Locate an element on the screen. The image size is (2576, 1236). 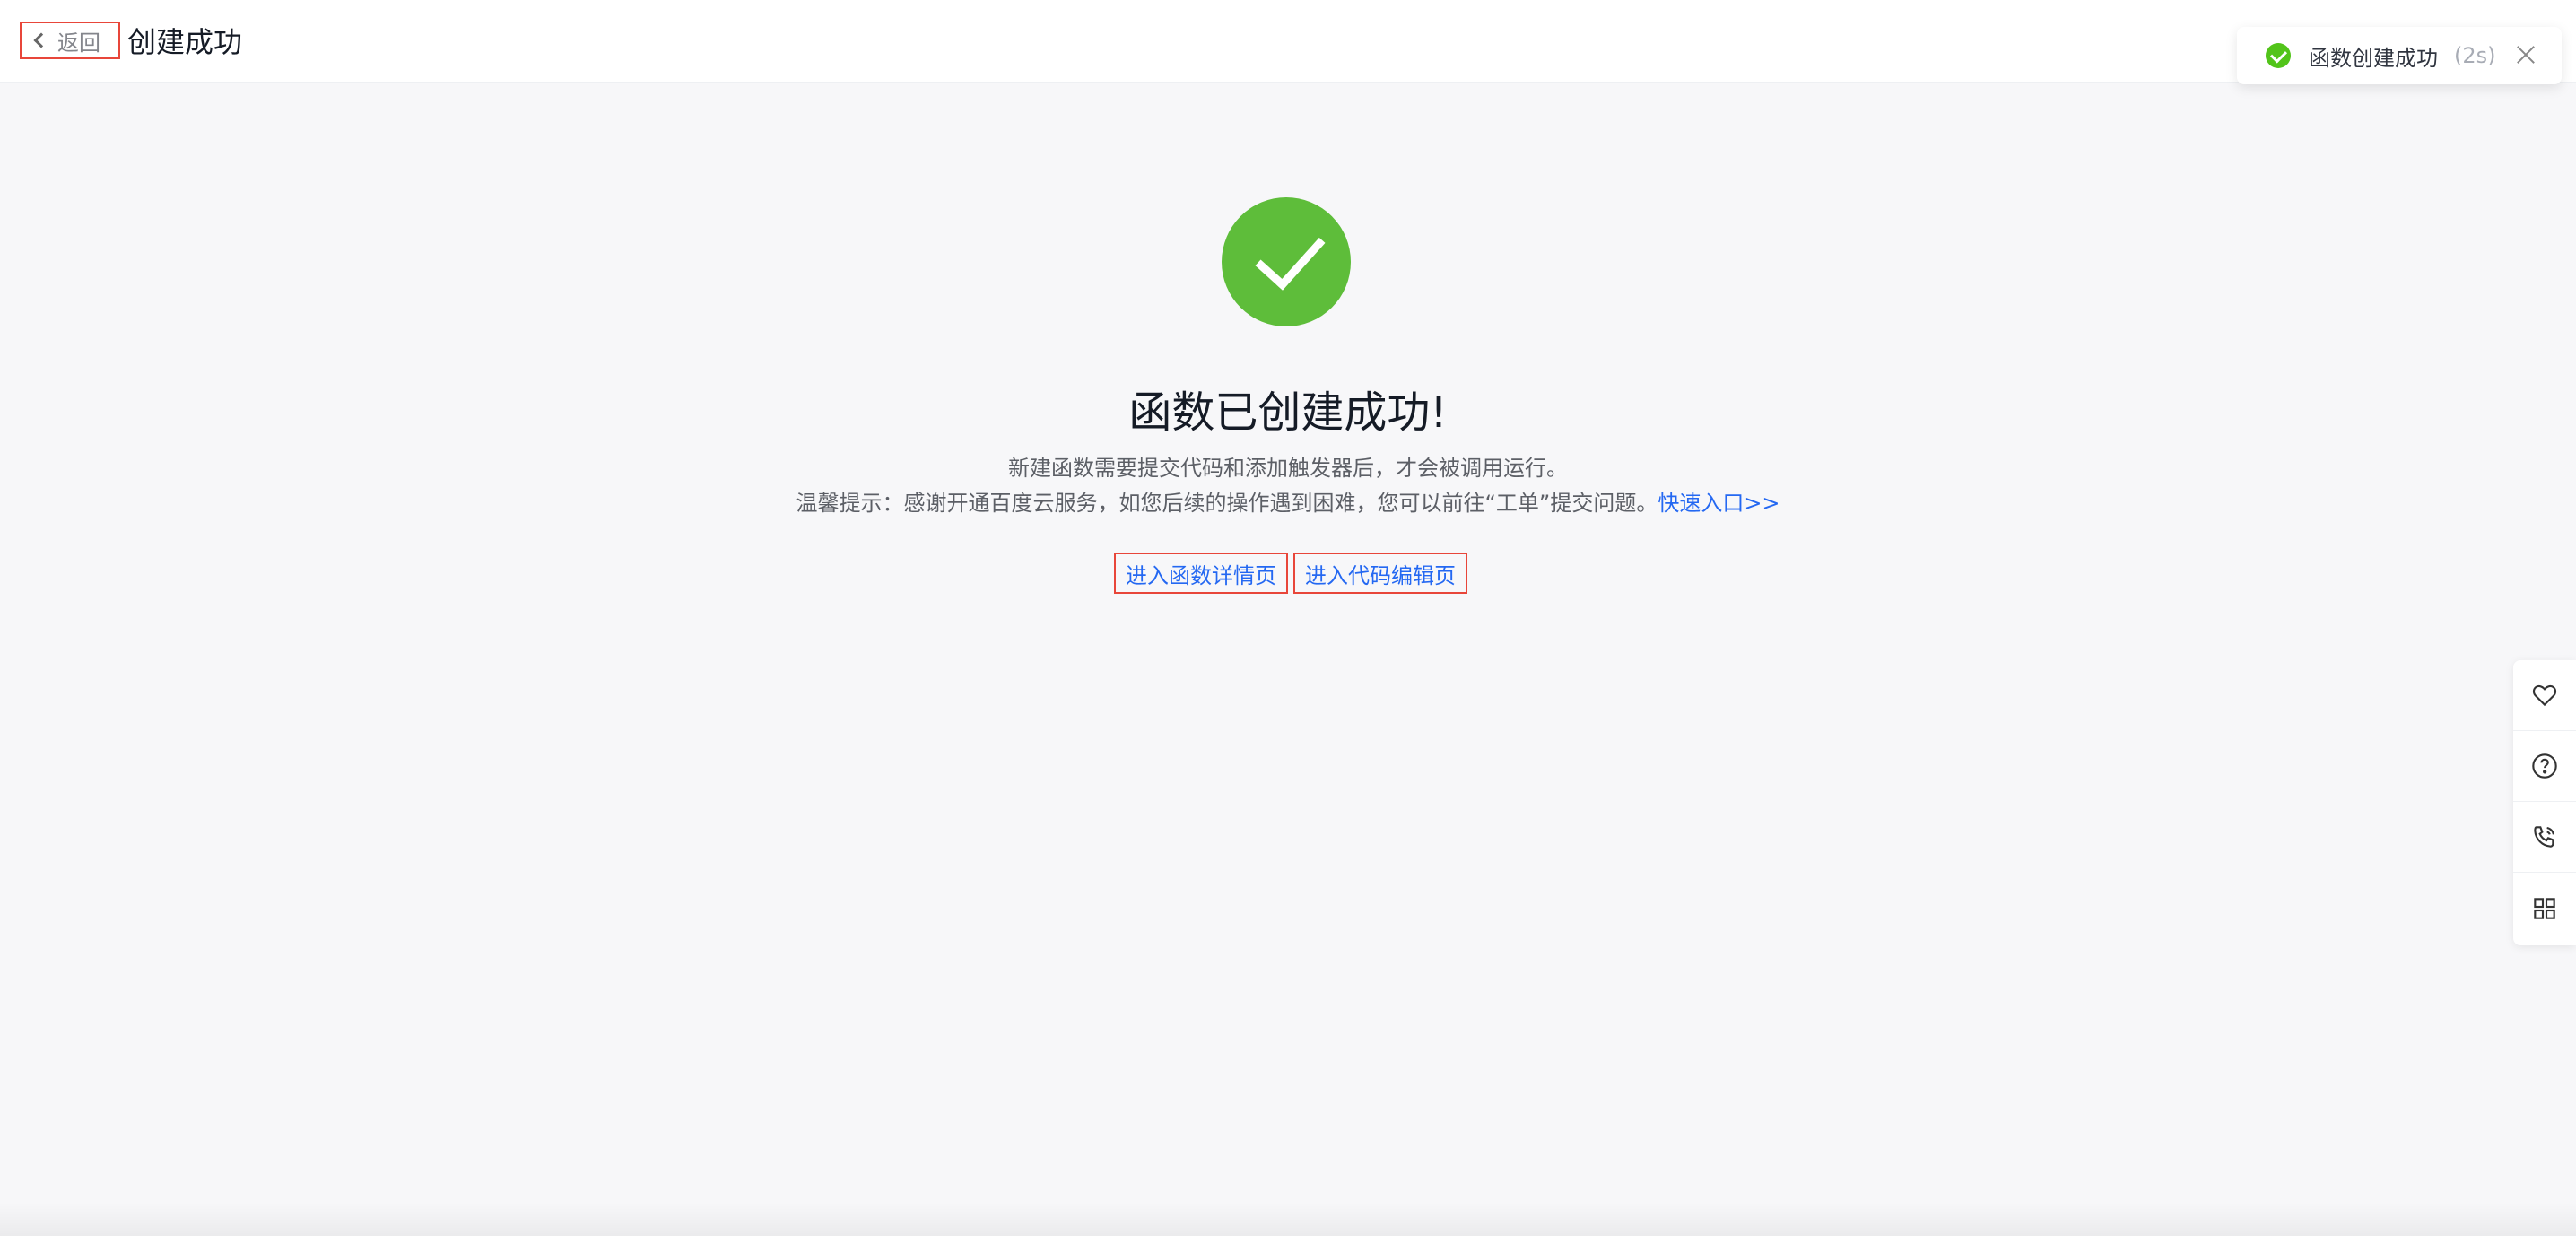
function-detail-link: 进入函数详情页 is located at coordinates (1201, 573).